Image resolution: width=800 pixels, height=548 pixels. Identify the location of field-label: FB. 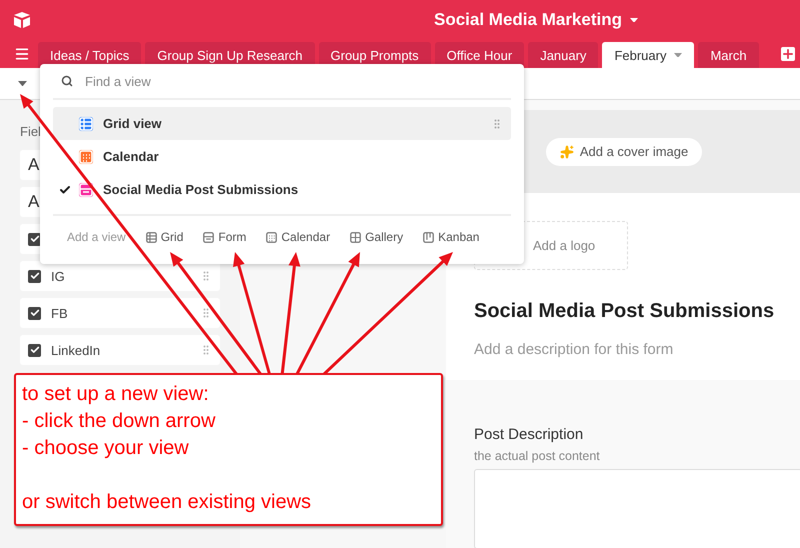
(59, 313).